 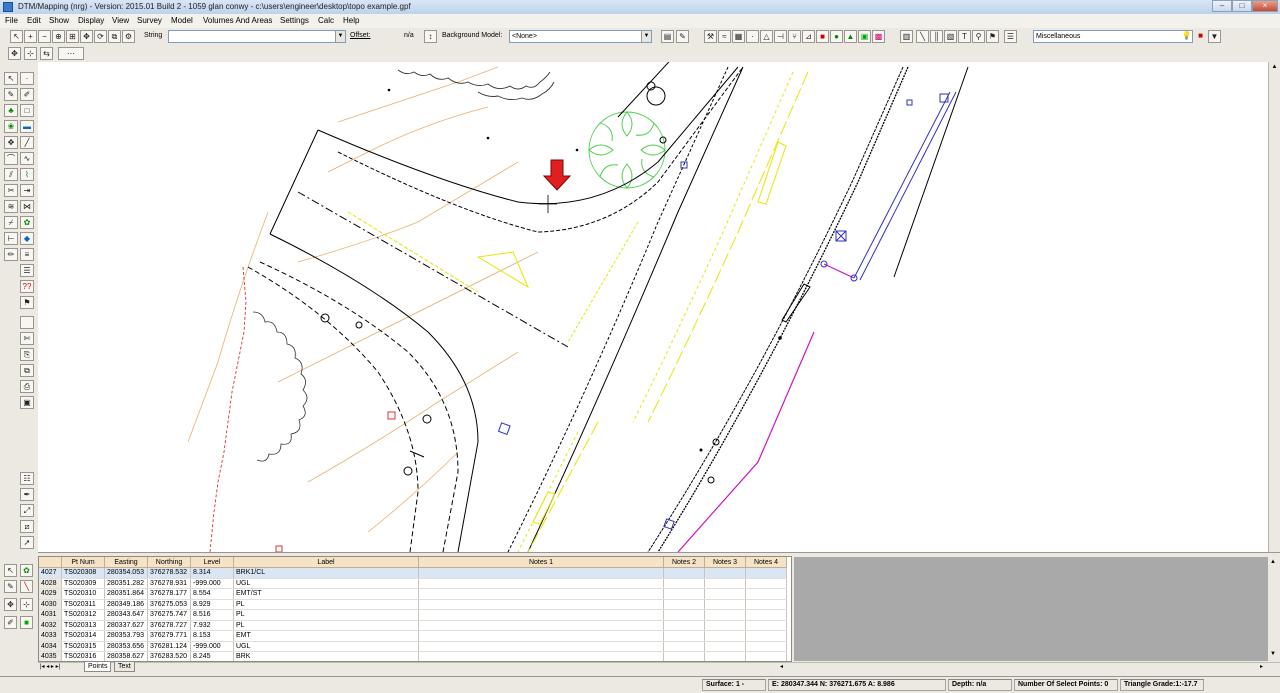 What do you see at coordinates (27, 386) in the screenshot?
I see `print-icon: ⎙` at bounding box center [27, 386].